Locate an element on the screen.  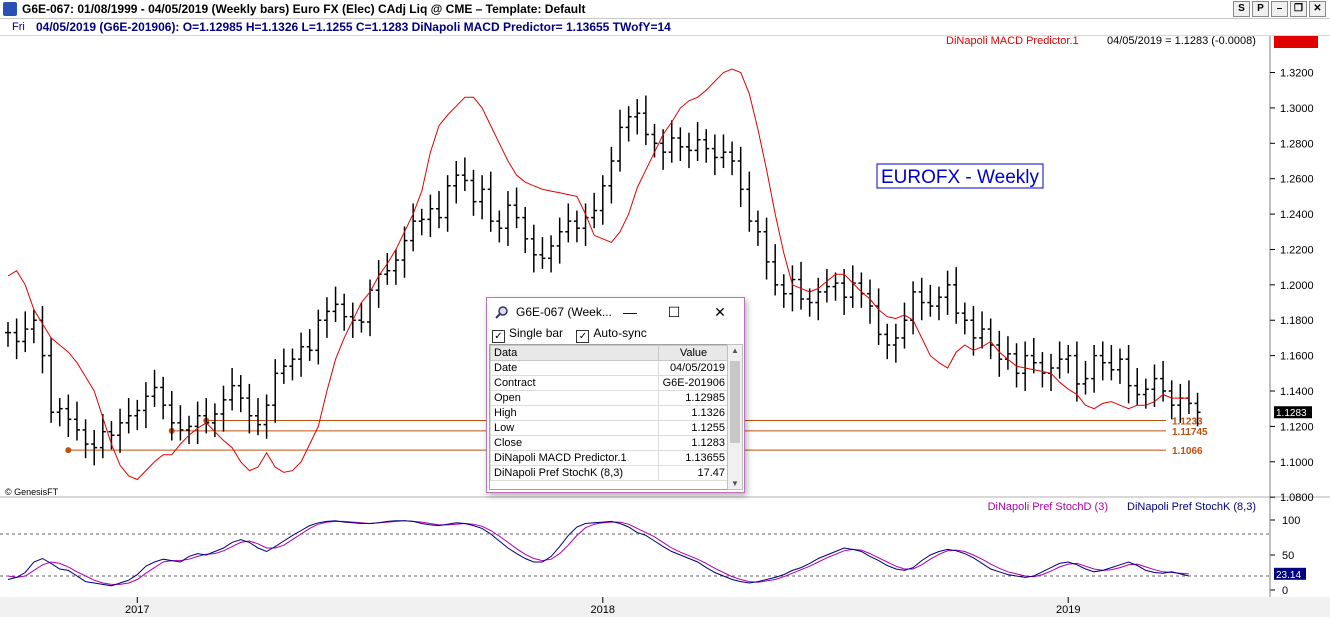
stoch-panel: 100 50 0 23.14 is located at coordinates (653, 556).